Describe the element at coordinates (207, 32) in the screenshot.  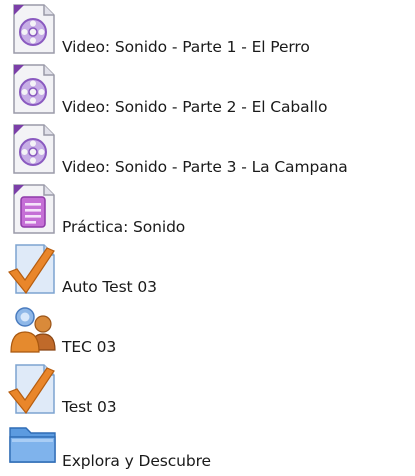
I see `activity-video-part-1: Video: Sonido - Parte 1 - El Perro` at that location.